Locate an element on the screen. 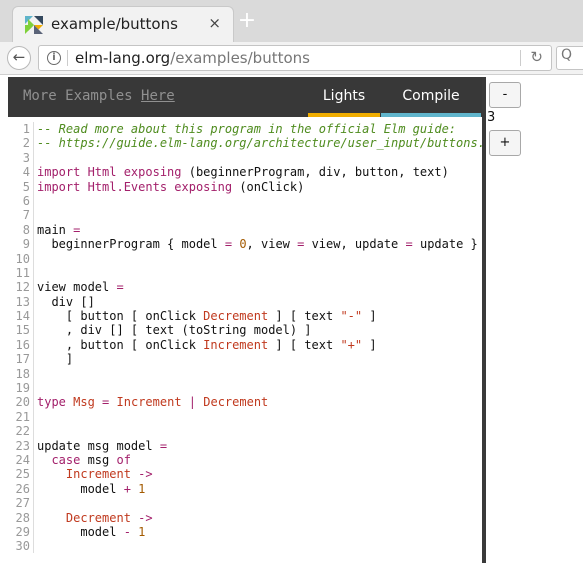  increment-button: + is located at coordinates (505, 143).